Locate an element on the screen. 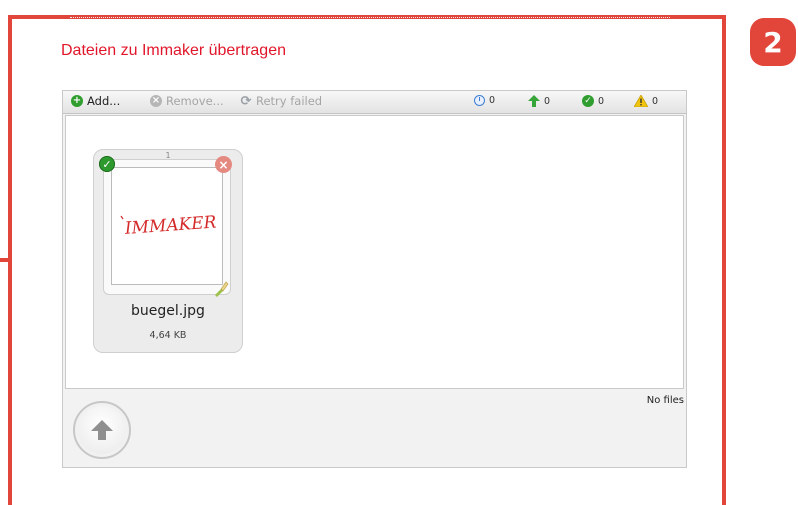 This screenshot has width=798, height=505. done-counter: ✓ 0 is located at coordinates (593, 101).